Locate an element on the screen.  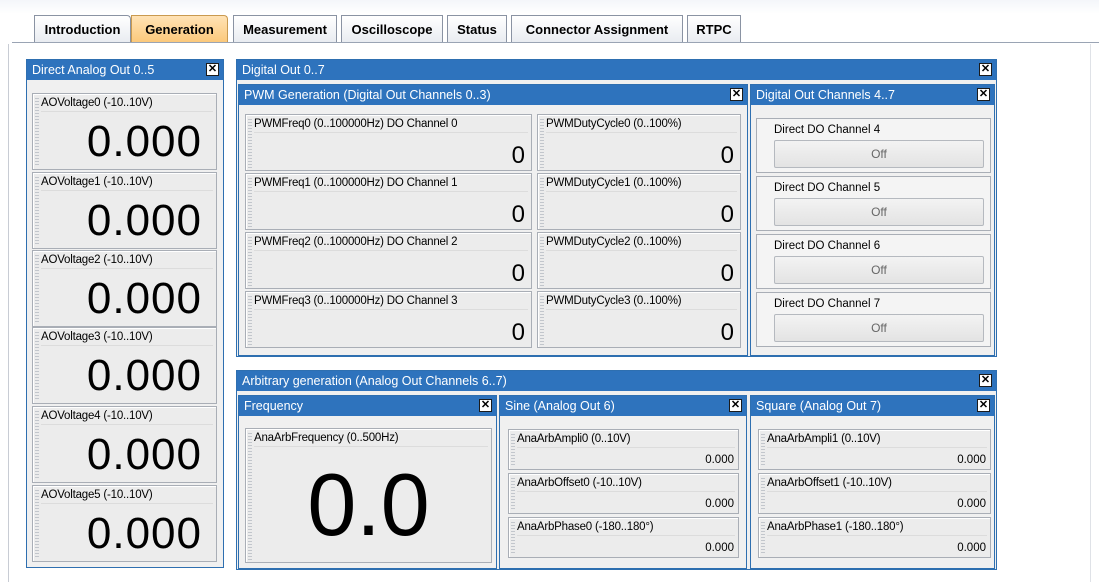
field-label: AOVoltage2 (-10..10V) is located at coordinates (97, 260).